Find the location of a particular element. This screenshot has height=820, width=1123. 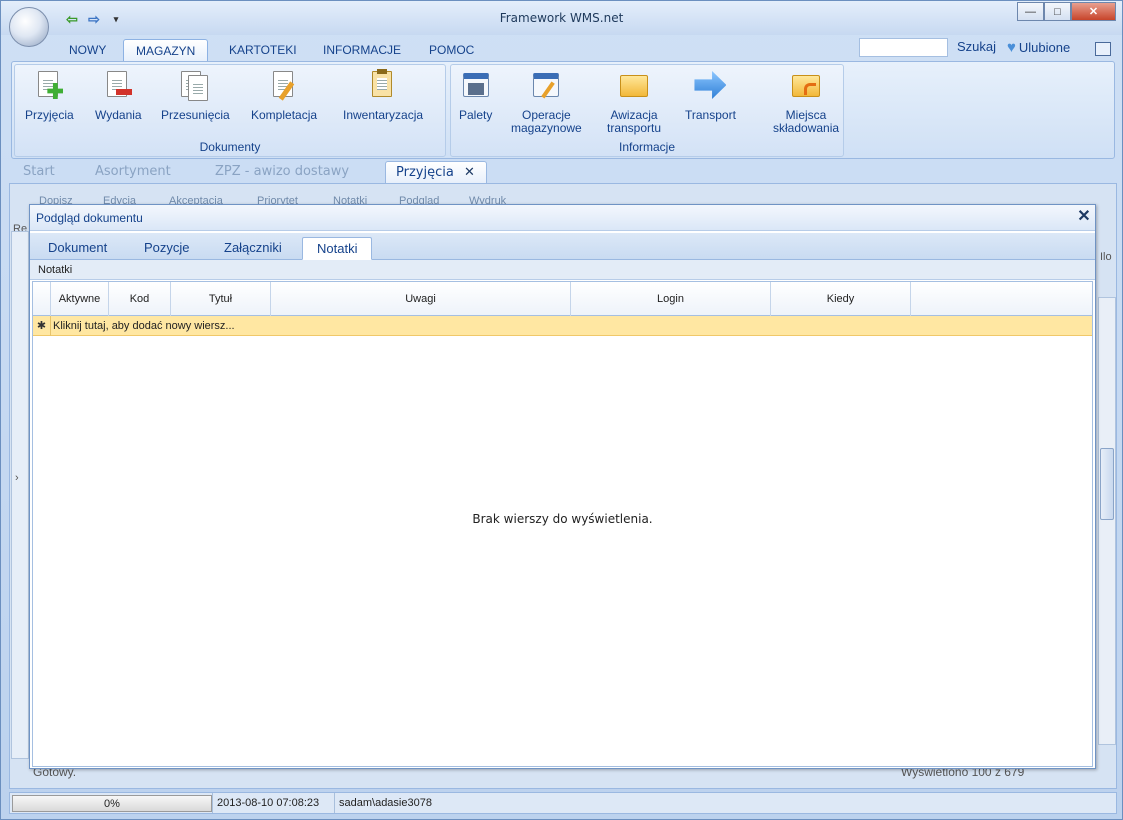

column-header-kod: Kod is located at coordinates (140, 299).